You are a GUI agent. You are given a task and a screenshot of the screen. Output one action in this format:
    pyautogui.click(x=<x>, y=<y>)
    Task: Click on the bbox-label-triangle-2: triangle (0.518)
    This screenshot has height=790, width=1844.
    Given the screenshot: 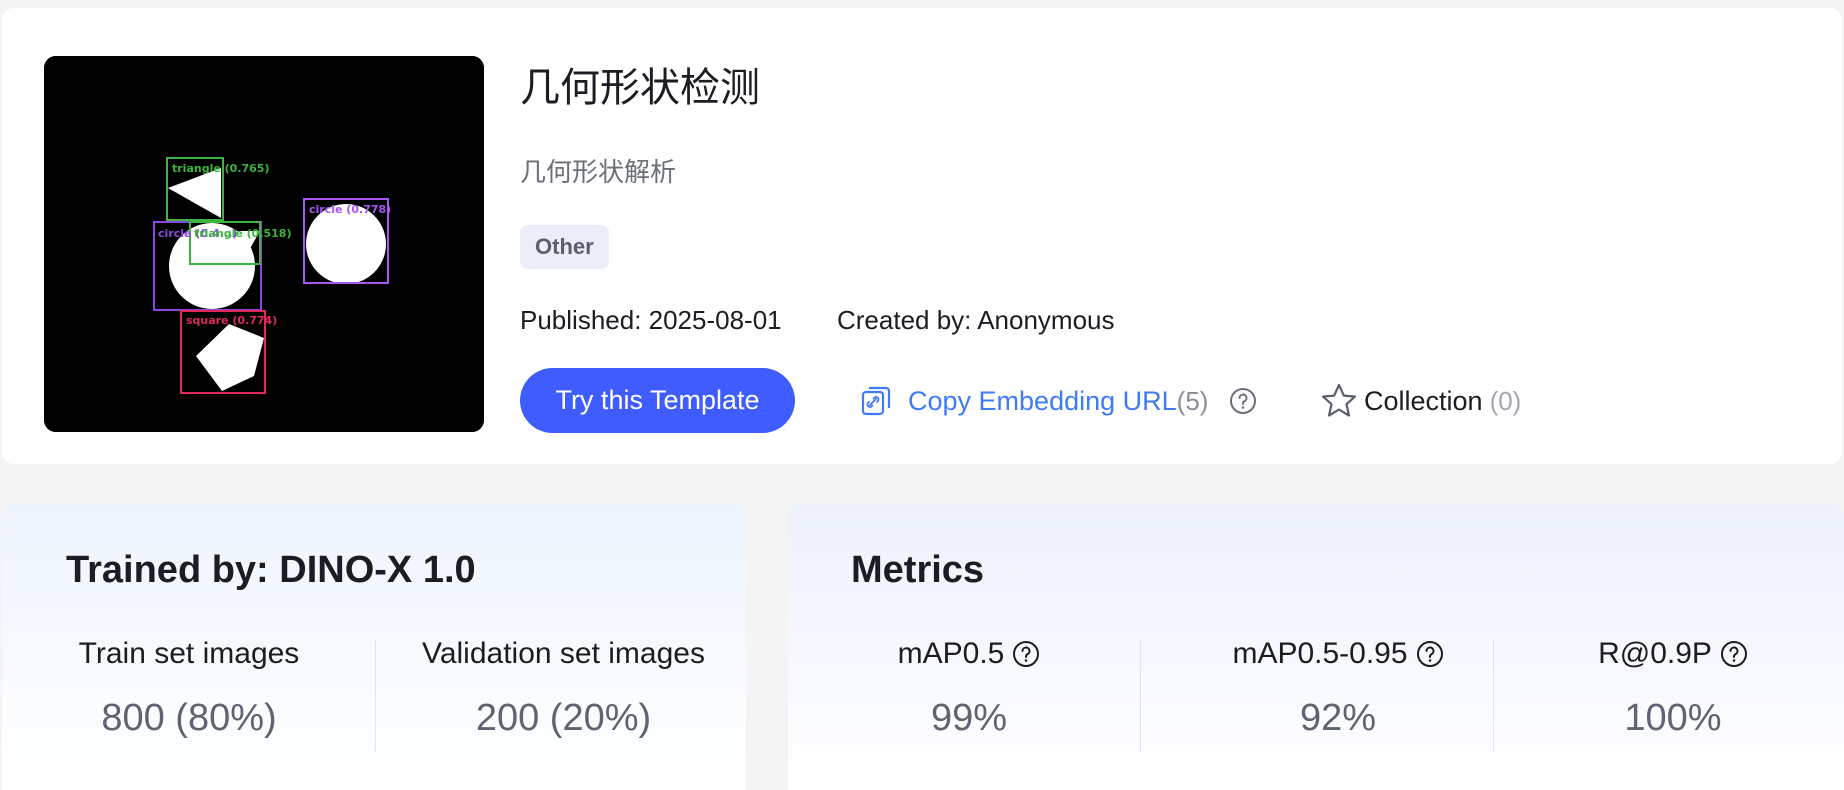 What is the action you would take?
    pyautogui.click(x=243, y=233)
    